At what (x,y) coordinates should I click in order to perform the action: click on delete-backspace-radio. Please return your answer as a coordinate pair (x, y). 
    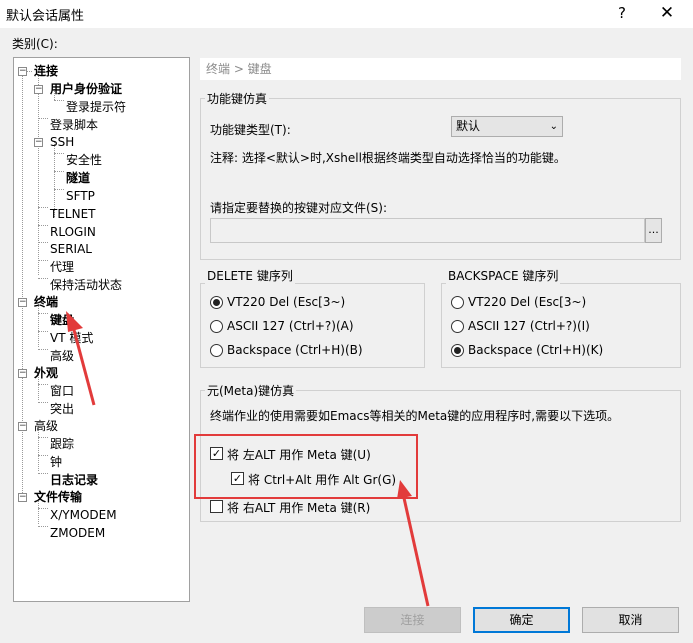
    Looking at the image, I should click on (216, 350).